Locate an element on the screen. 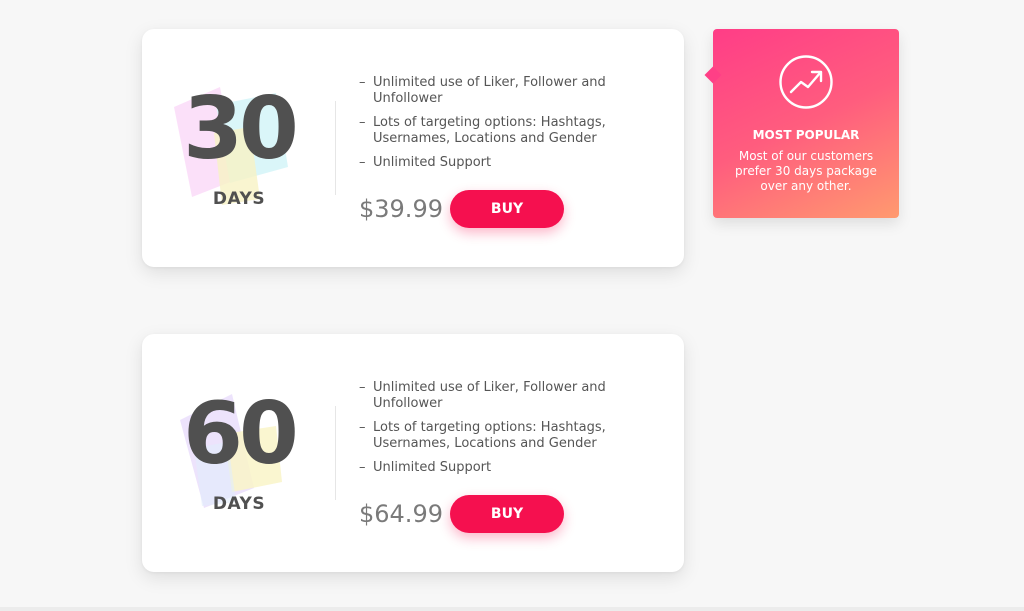 Image resolution: width=1024 pixels, height=611 pixels. callout-pointer is located at coordinates (713, 75).